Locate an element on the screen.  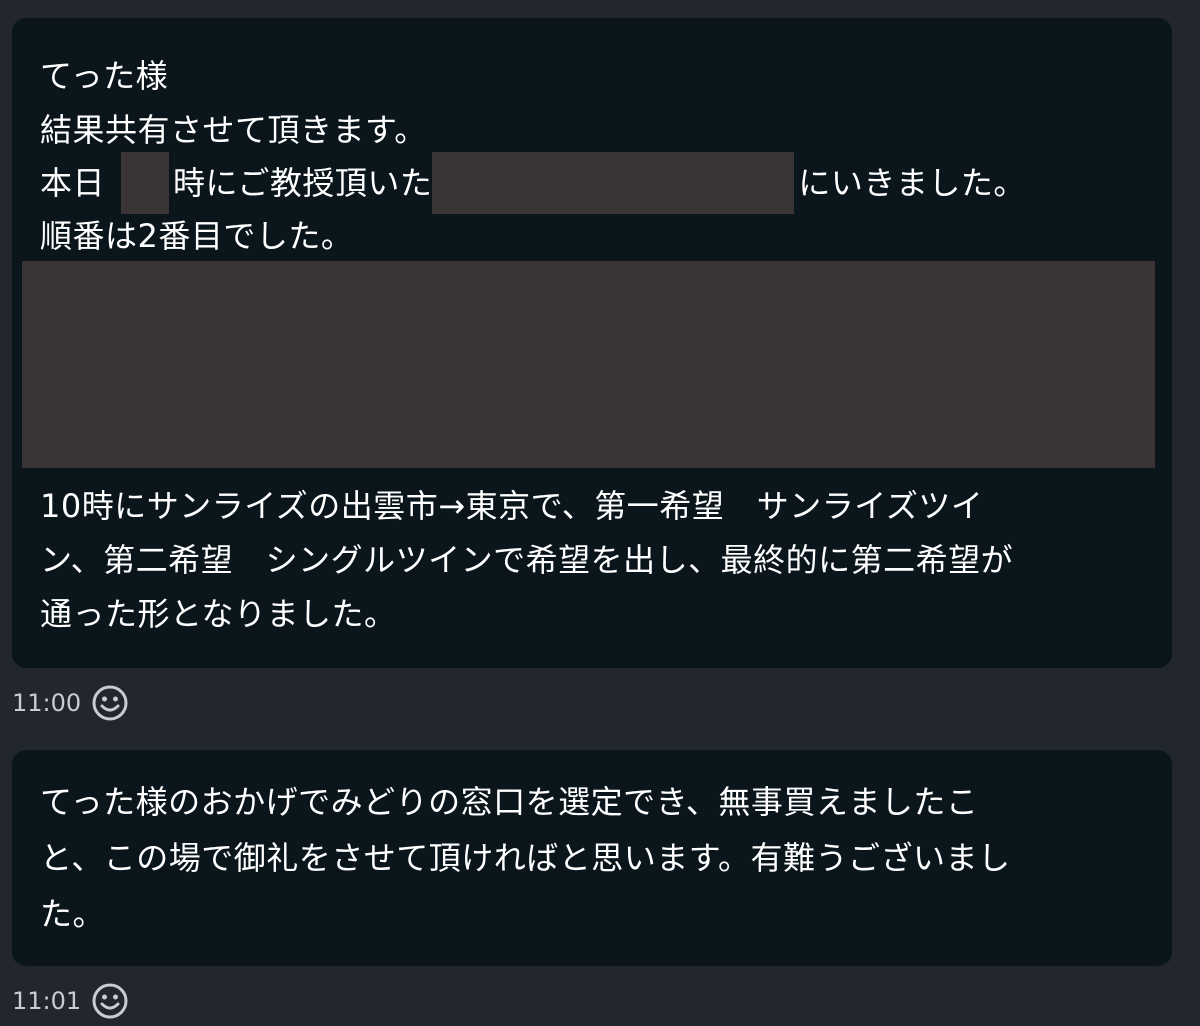
message-text: 時にご教授頂いた is located at coordinates (303, 183).